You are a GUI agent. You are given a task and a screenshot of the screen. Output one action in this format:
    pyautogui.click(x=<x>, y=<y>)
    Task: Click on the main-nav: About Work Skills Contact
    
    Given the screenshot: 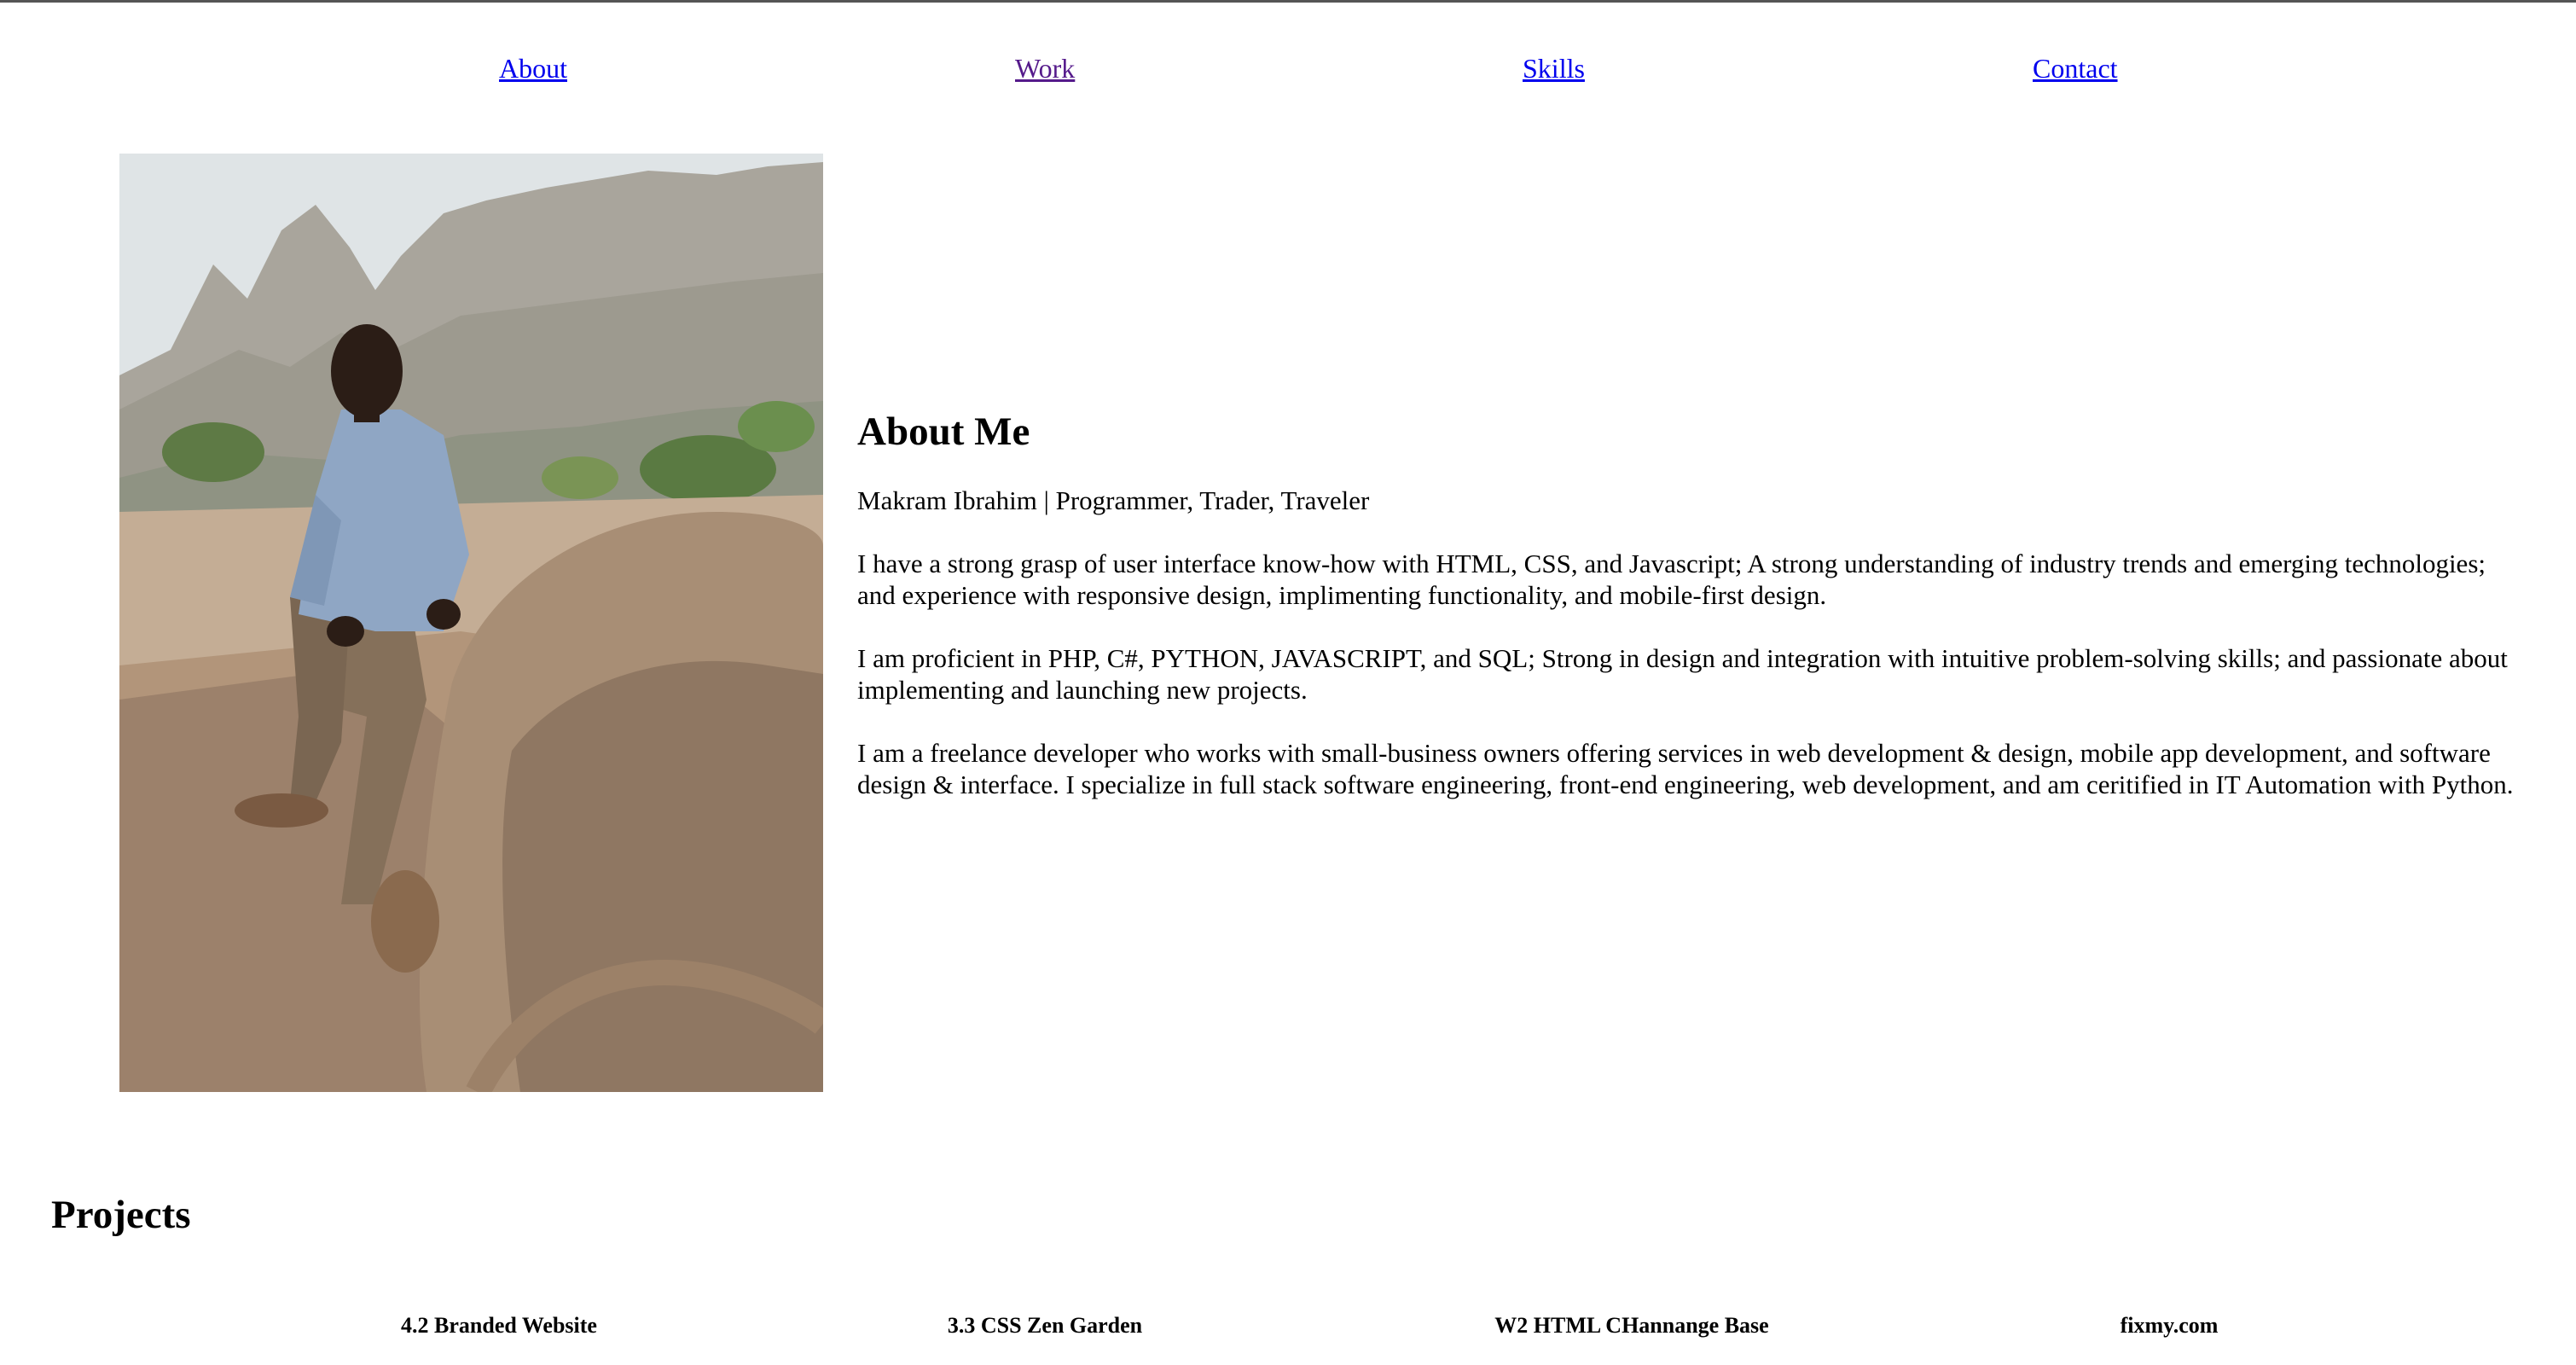 What is the action you would take?
    pyautogui.click(x=1288, y=70)
    